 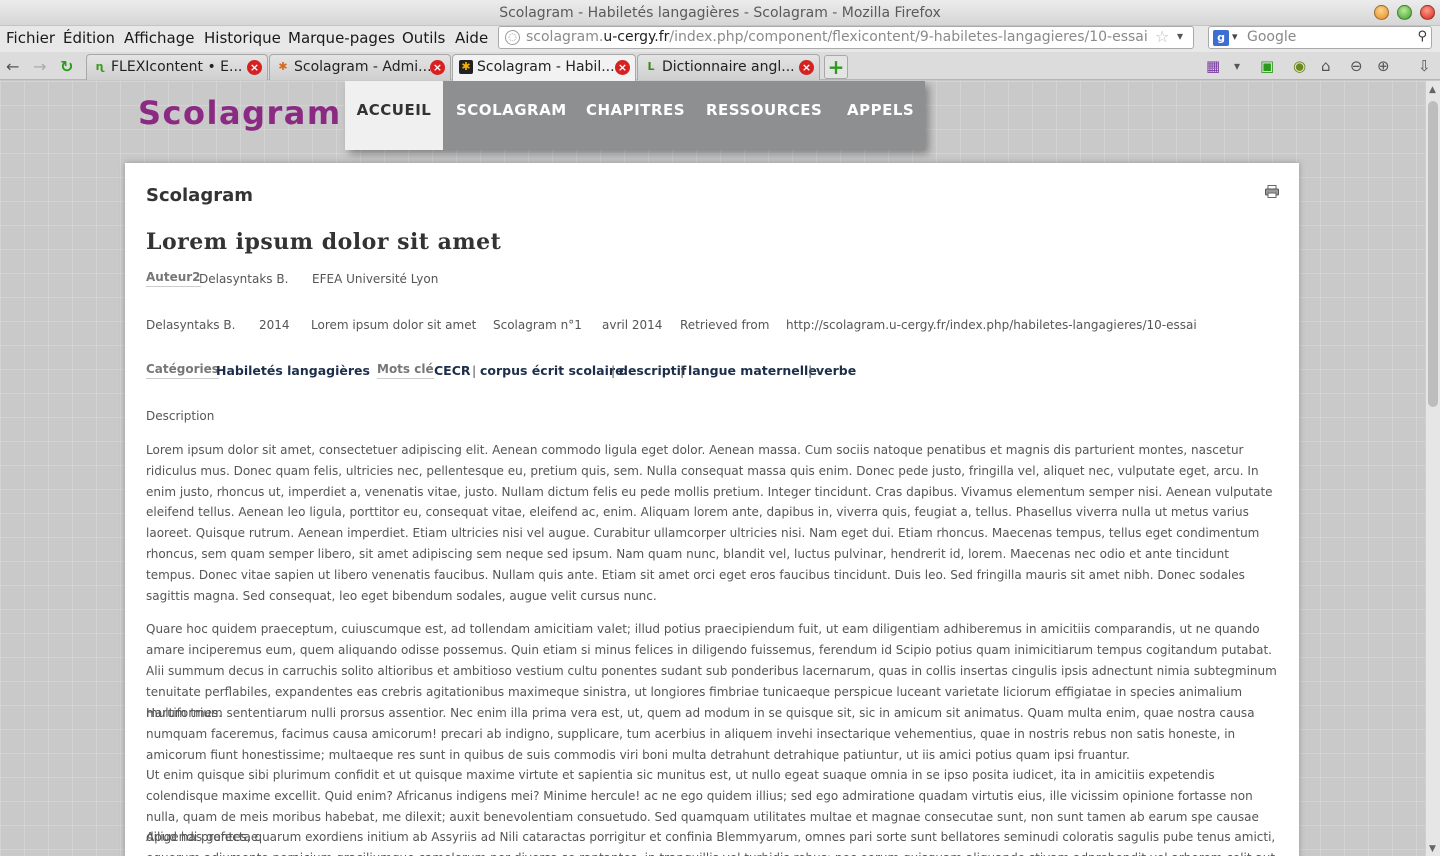 I want to click on engine-dropdown-icon: ▾, so click(x=1235, y=36).